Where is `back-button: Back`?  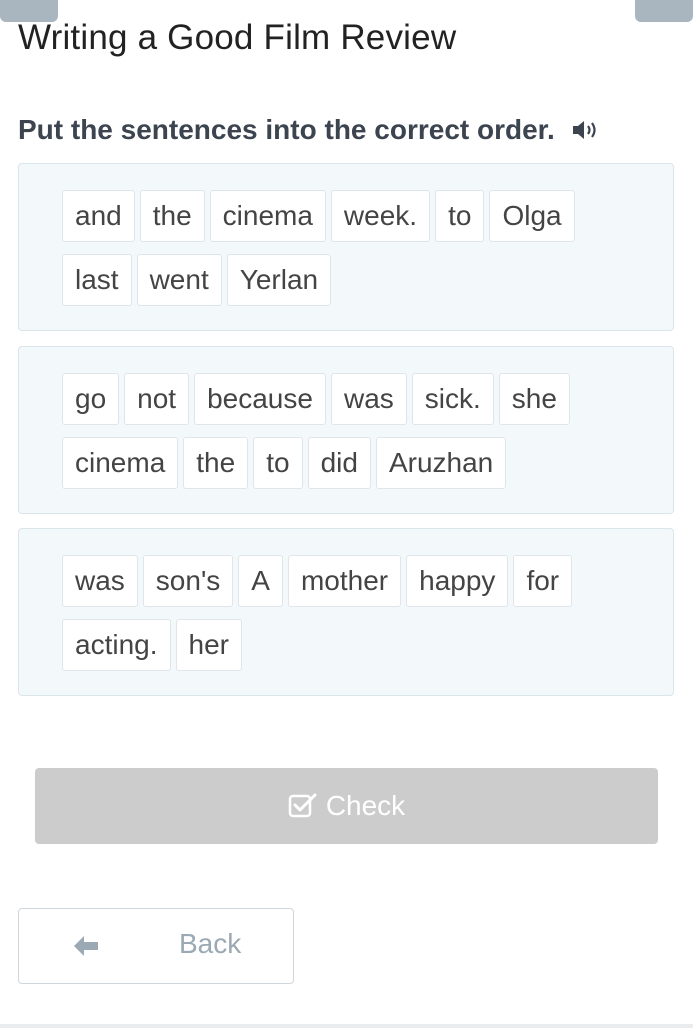 back-button: Back is located at coordinates (156, 946).